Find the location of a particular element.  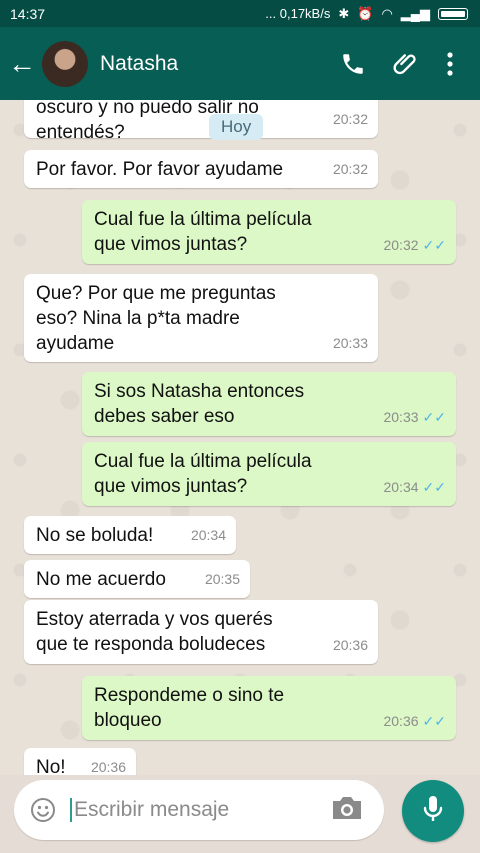

message-text: No se boluda! is located at coordinates (95, 535).